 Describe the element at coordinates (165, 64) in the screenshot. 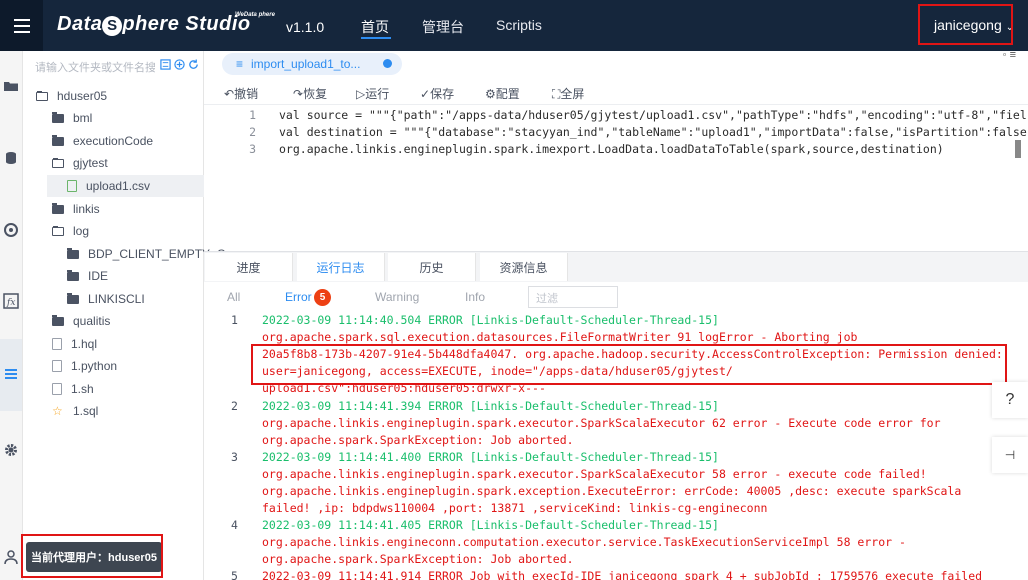

I see `tree-sort-icon` at that location.